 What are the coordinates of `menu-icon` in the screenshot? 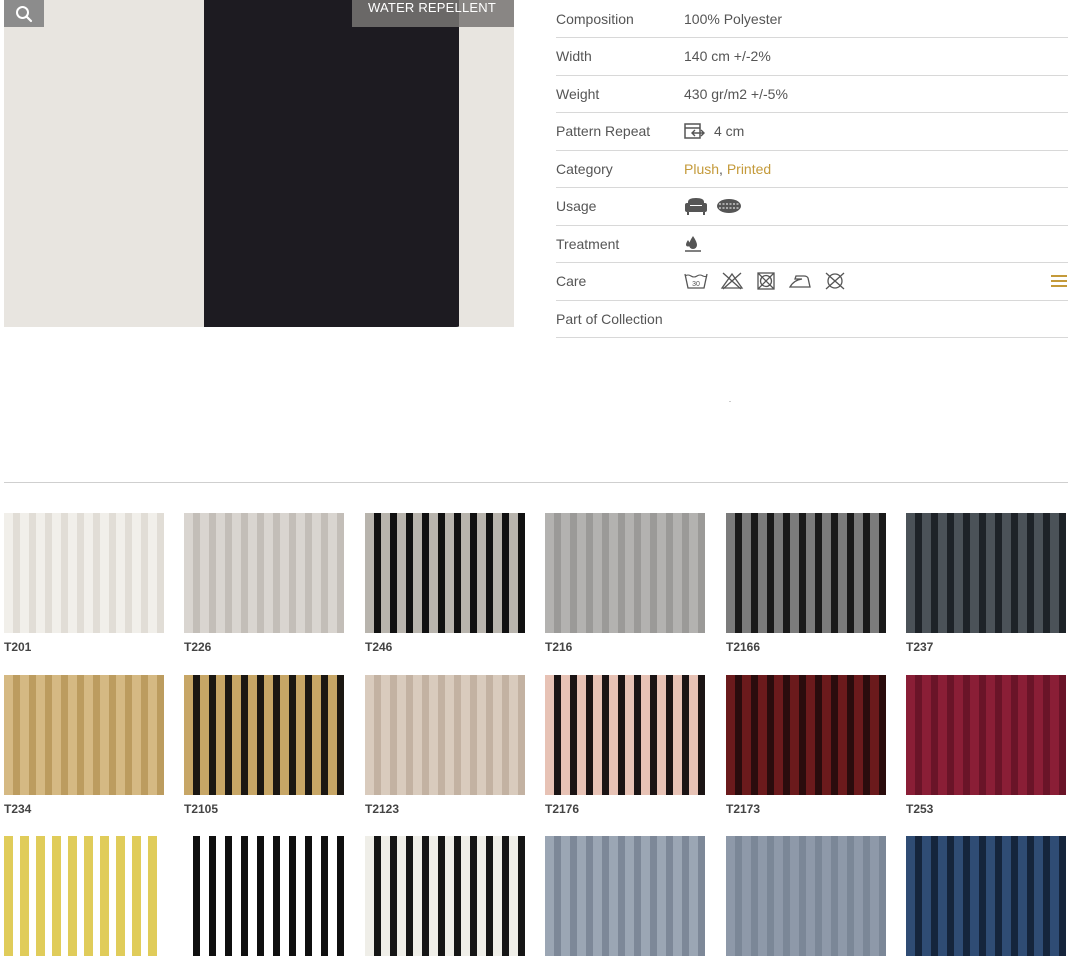 It's located at (1059, 281).